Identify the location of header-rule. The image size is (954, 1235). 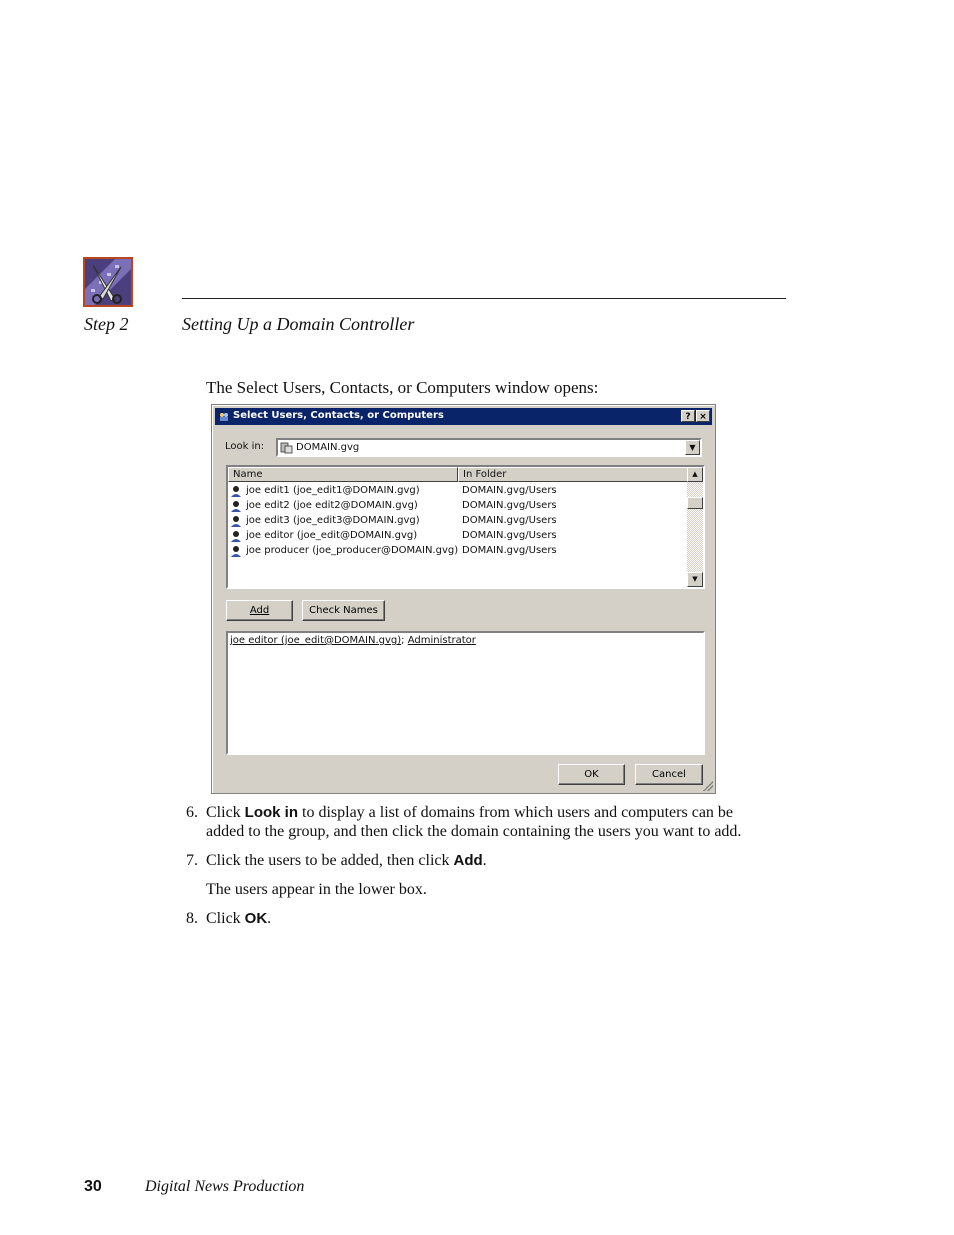
(484, 298).